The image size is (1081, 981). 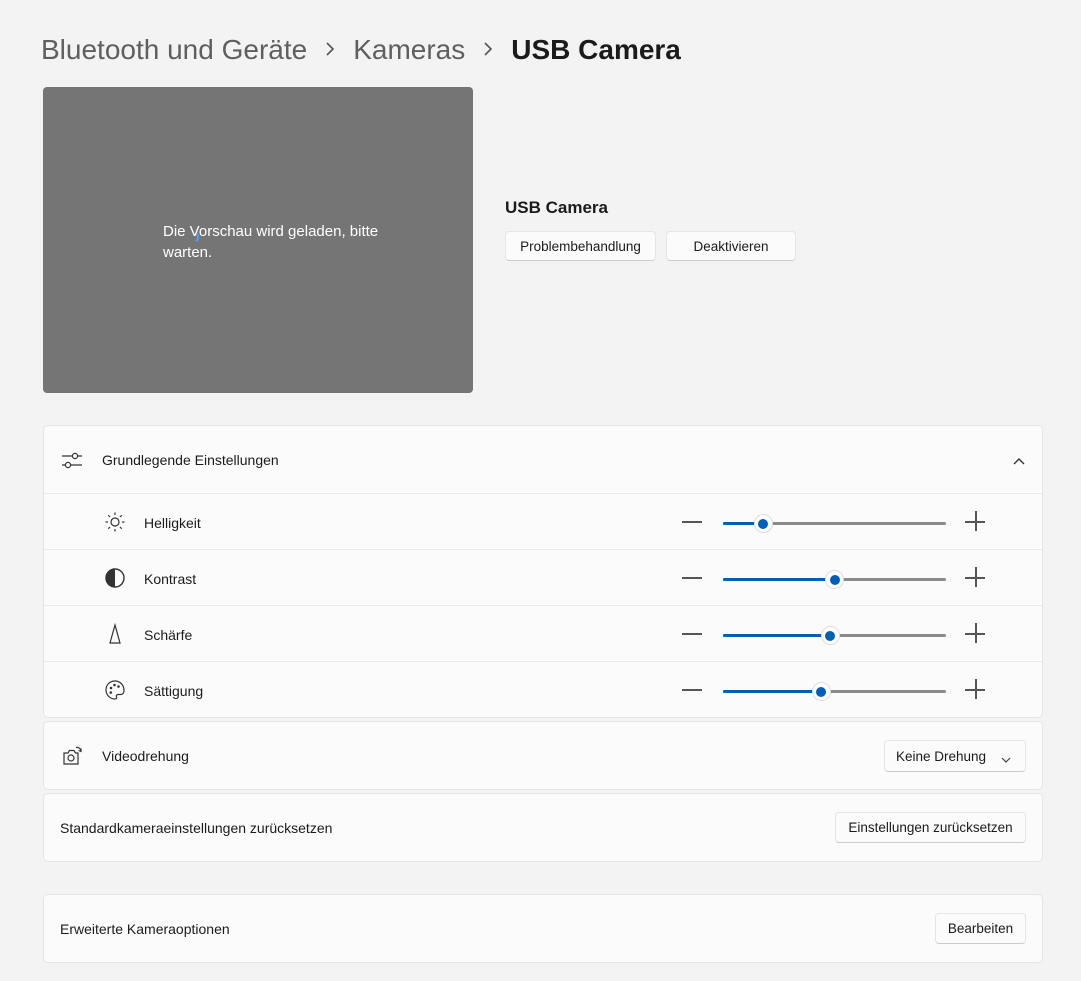 What do you see at coordinates (834, 691) in the screenshot?
I see `saturation-slider` at bounding box center [834, 691].